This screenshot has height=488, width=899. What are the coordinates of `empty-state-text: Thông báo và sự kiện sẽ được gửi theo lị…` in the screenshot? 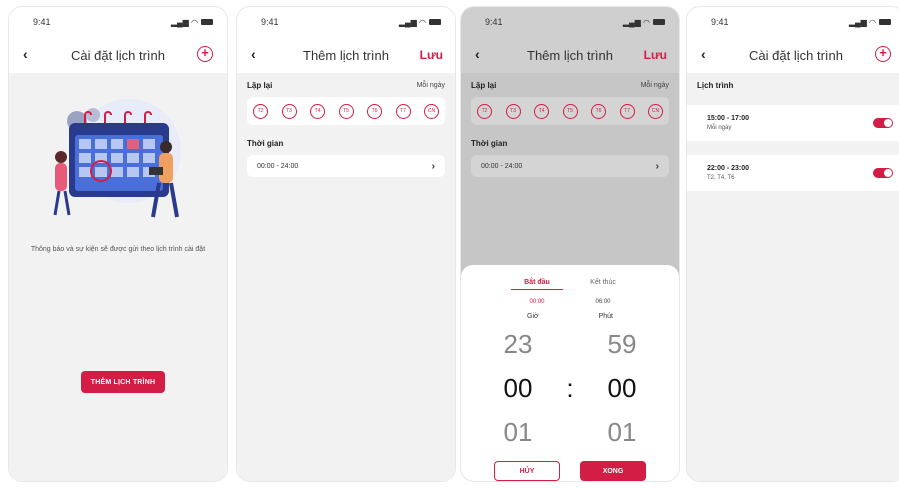 It's located at (118, 249).